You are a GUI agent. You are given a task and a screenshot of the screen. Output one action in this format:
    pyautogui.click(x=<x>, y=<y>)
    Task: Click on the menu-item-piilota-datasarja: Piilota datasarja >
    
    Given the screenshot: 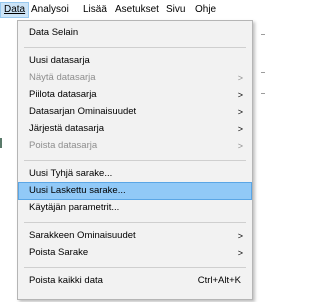 What is the action you would take?
    pyautogui.click(x=135, y=95)
    